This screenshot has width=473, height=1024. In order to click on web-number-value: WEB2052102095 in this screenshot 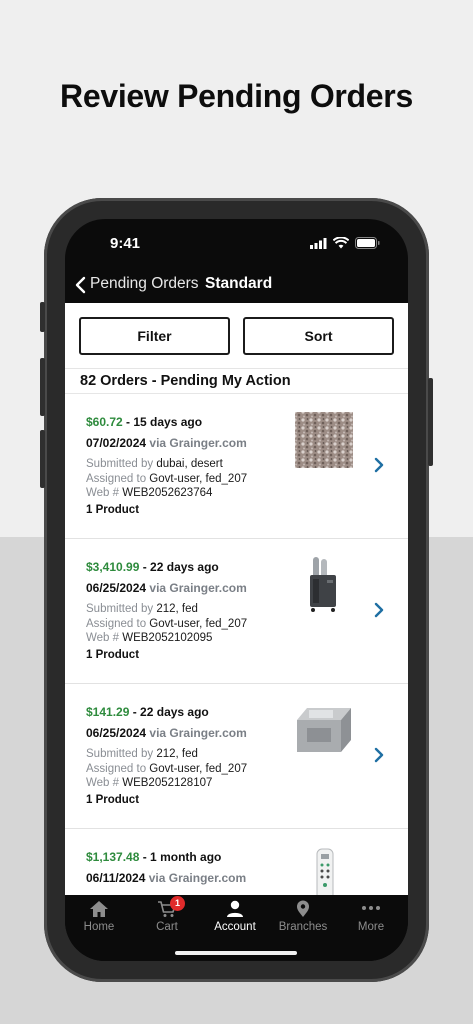, I will do `click(166, 638)`.